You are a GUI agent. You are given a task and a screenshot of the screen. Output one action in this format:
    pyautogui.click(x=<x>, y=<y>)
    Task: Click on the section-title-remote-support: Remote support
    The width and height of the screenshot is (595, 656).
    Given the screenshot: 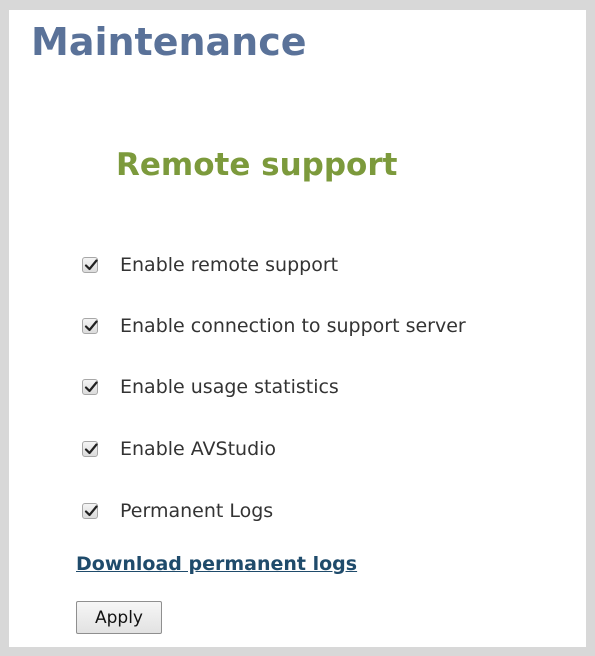 What is the action you would take?
    pyautogui.click(x=257, y=165)
    